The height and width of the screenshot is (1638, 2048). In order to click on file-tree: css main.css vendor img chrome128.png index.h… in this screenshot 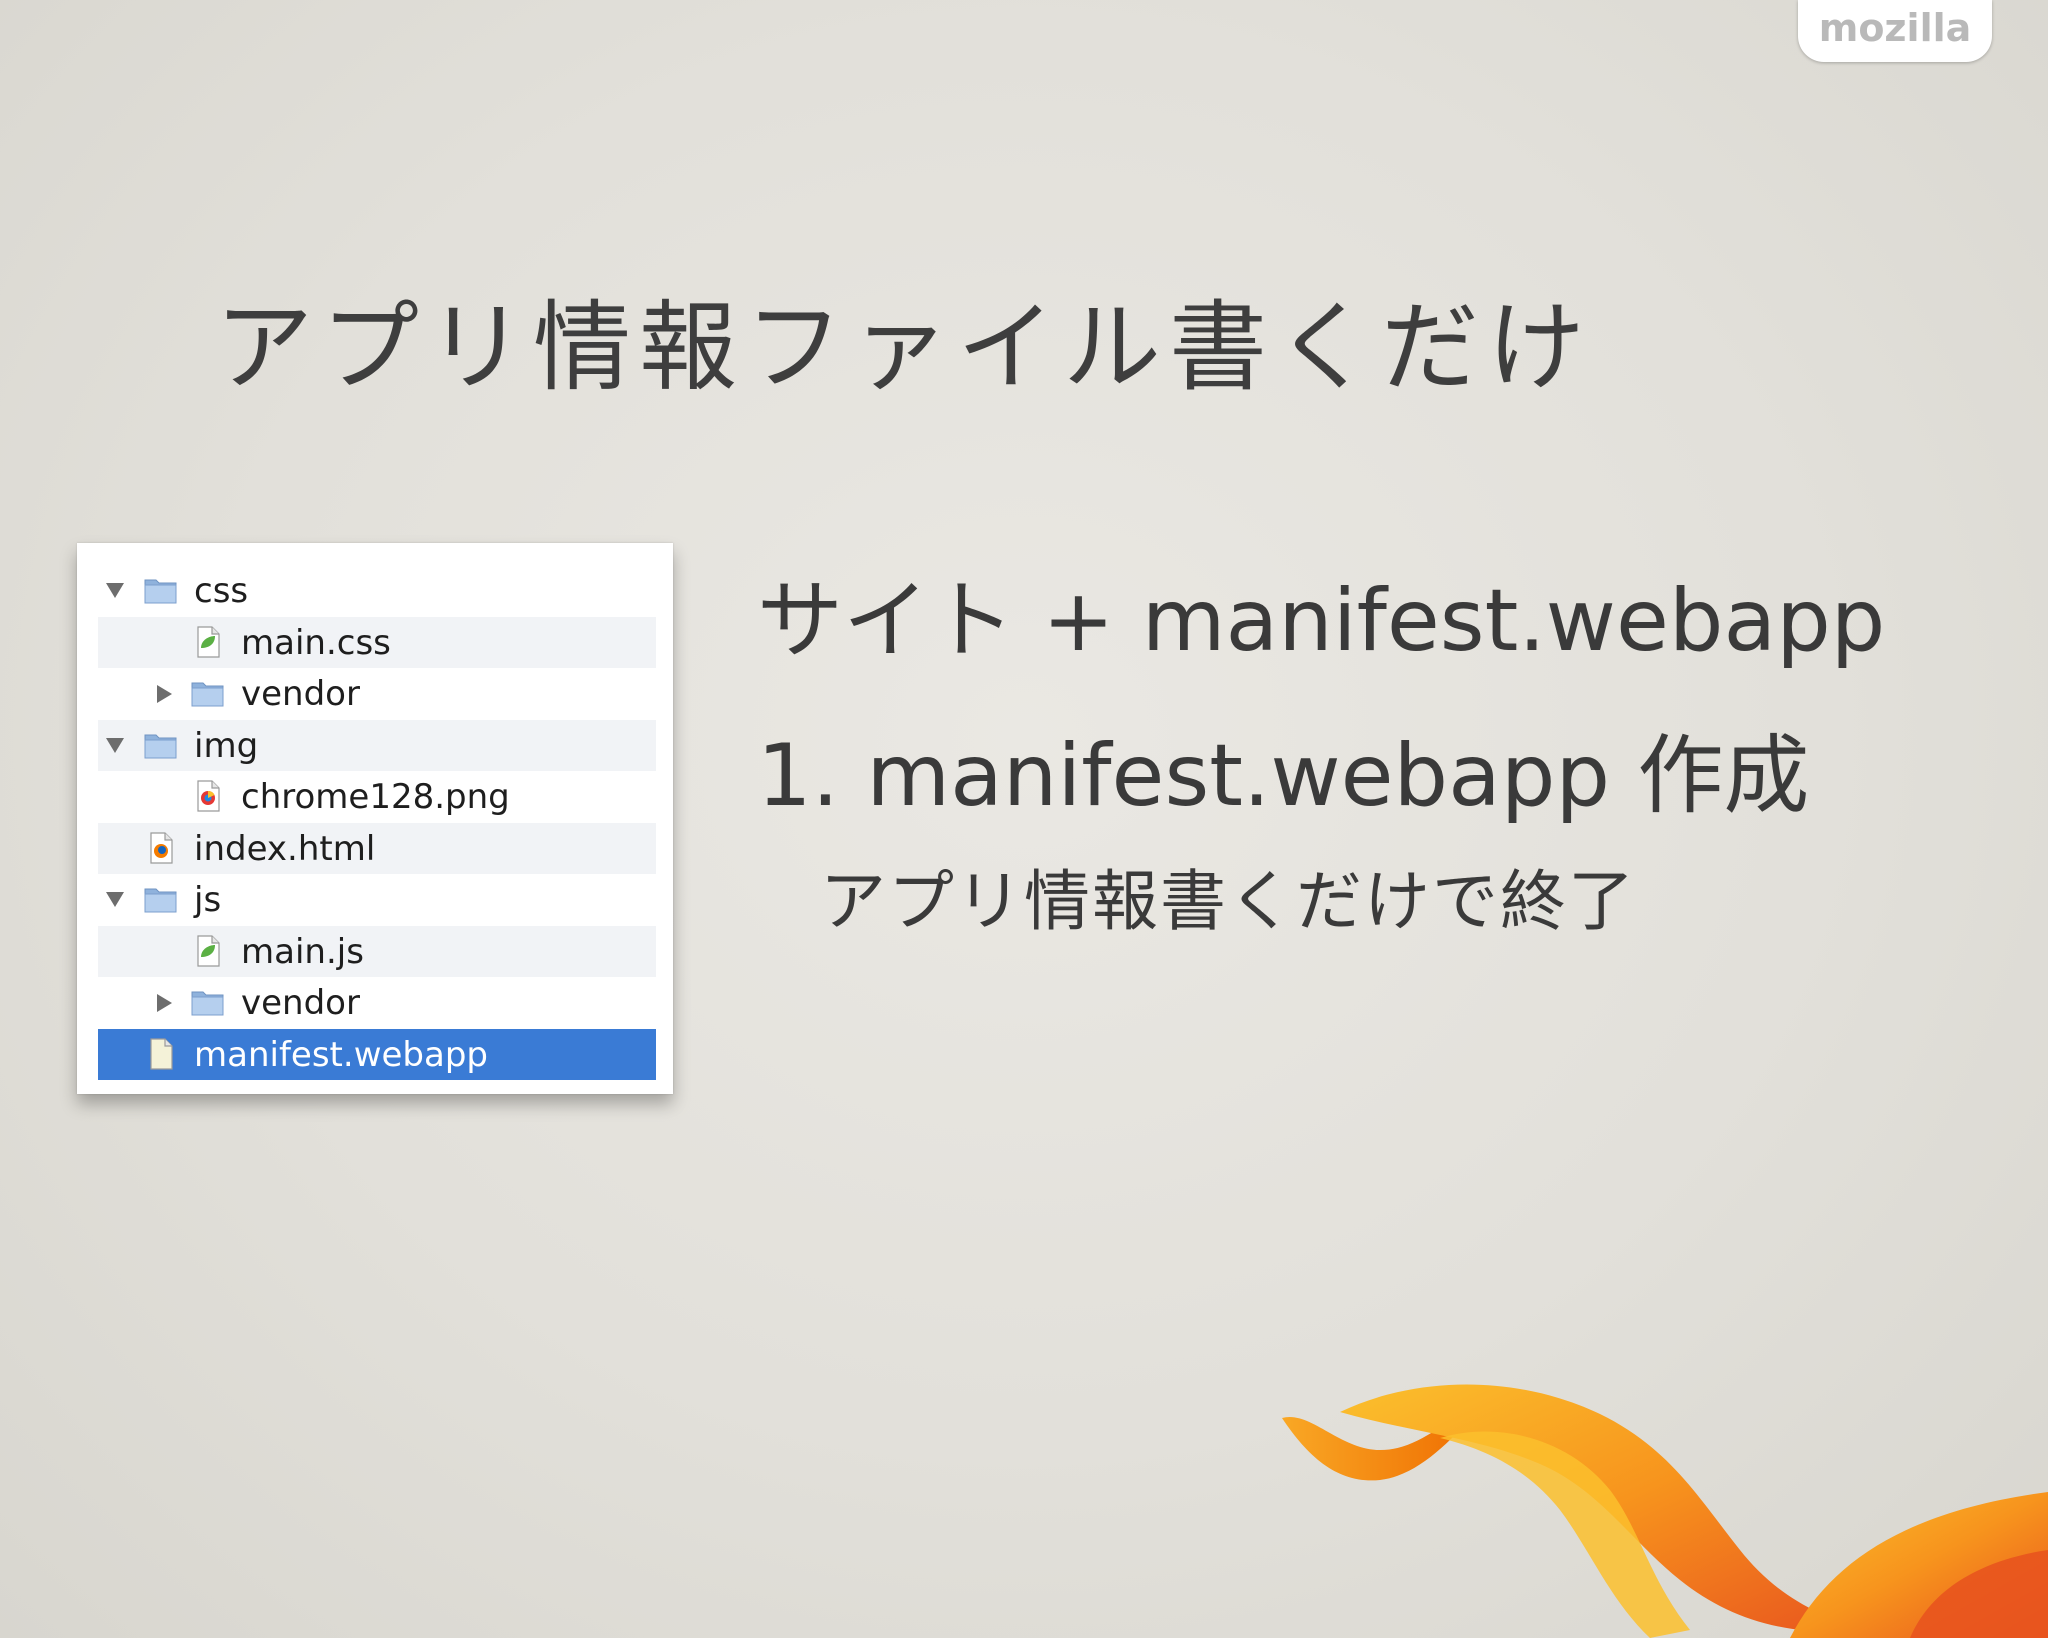, I will do `click(377, 822)`.